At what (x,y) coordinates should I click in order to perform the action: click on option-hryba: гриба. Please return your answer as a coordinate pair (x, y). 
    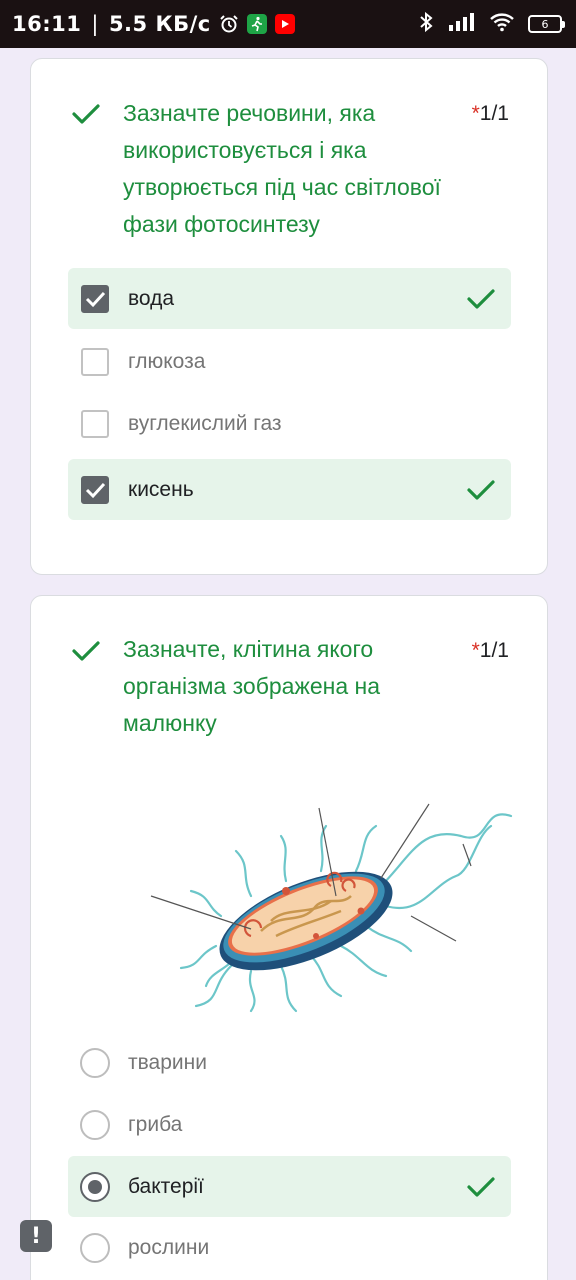
    Looking at the image, I should click on (289, 1124).